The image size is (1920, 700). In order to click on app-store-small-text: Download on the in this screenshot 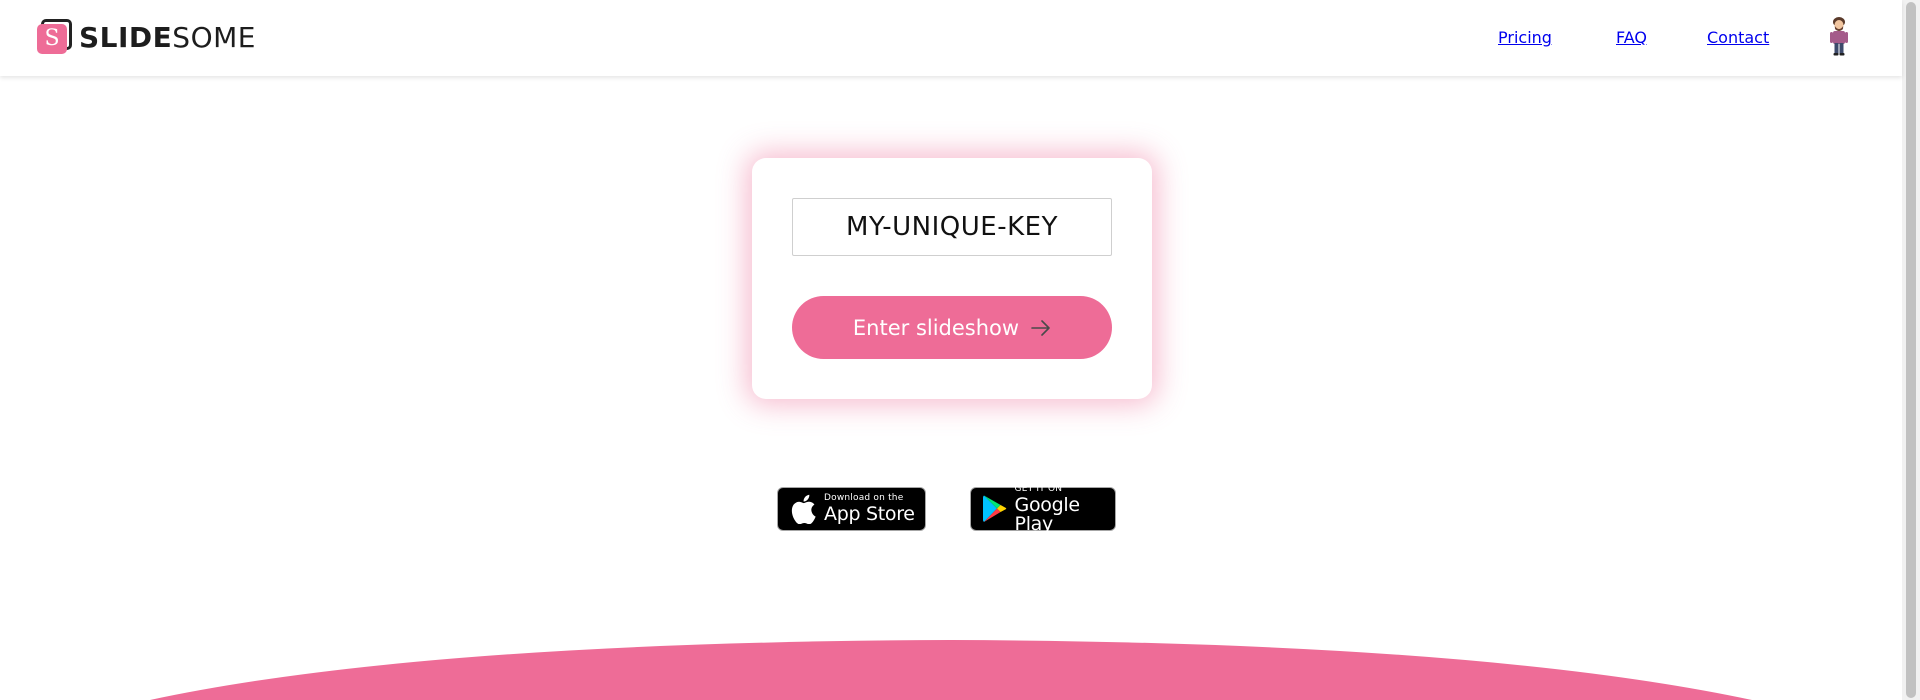, I will do `click(864, 498)`.